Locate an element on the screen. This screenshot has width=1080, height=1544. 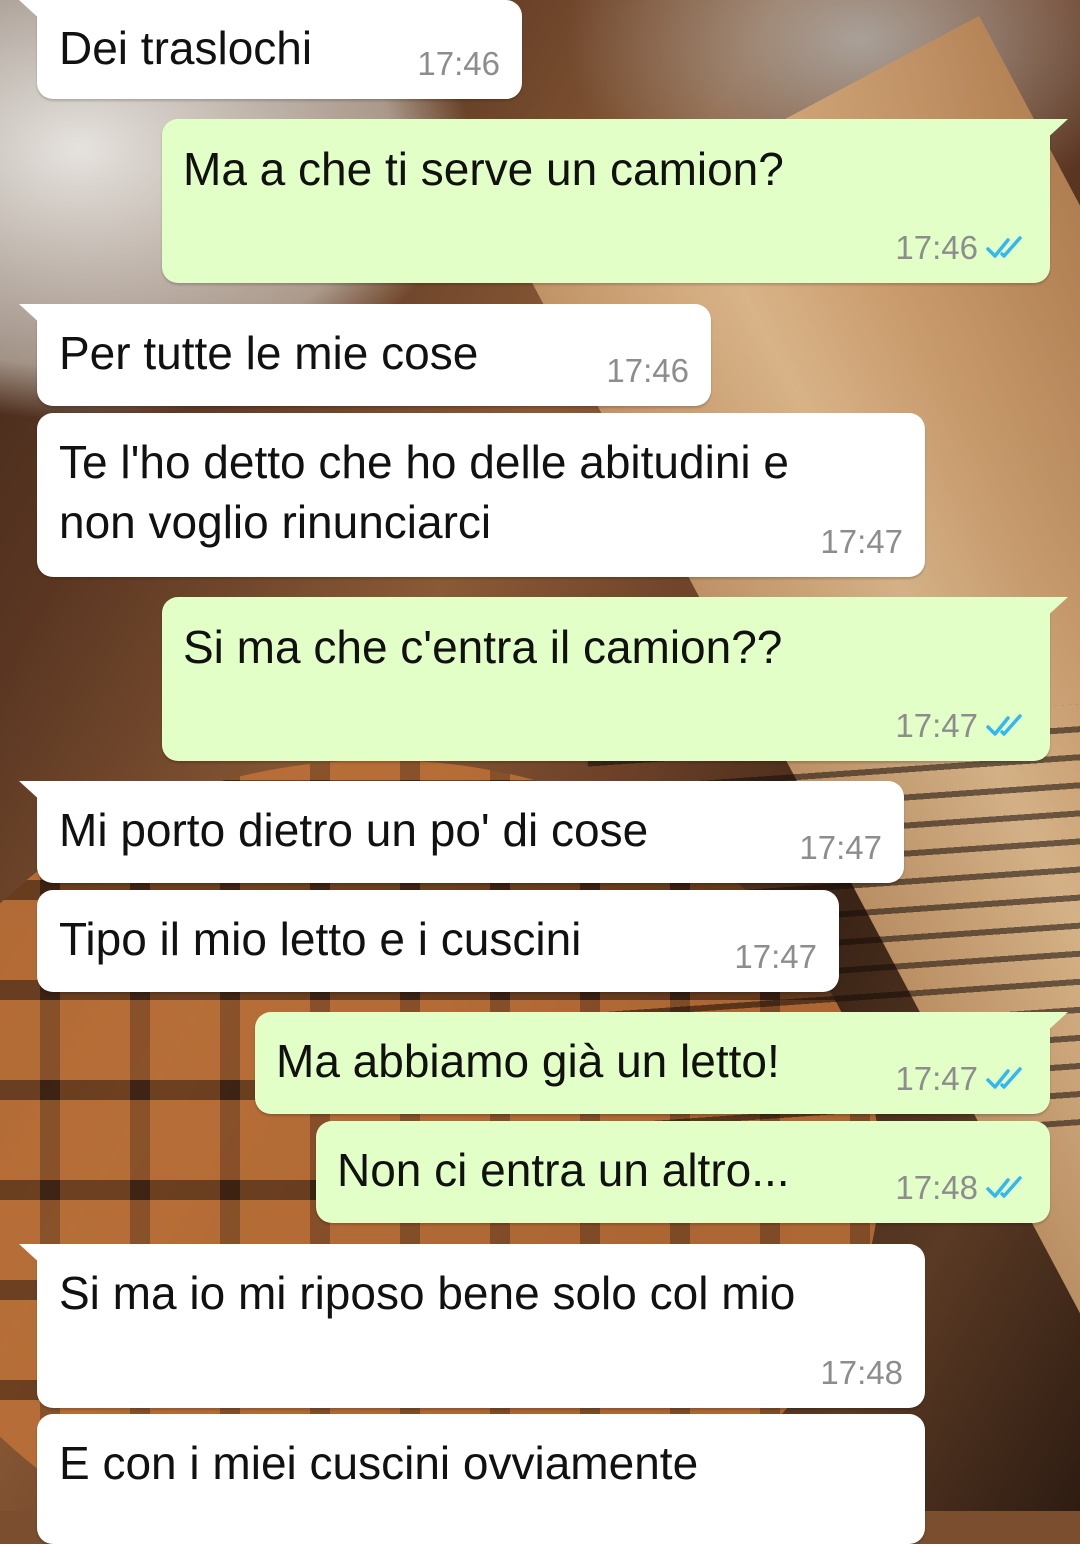
message-bubble-outgoing: Ma abbiamo già un letto! 17:47 is located at coordinates (661, 1063).